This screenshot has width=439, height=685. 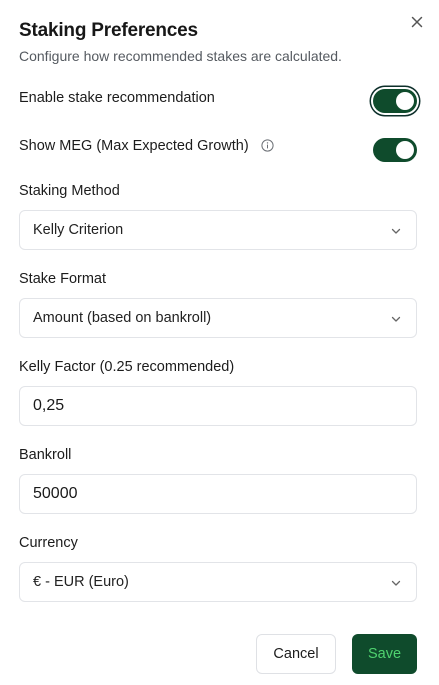 What do you see at coordinates (81, 582) in the screenshot?
I see `currency-value: € - EUR (Euro)` at bounding box center [81, 582].